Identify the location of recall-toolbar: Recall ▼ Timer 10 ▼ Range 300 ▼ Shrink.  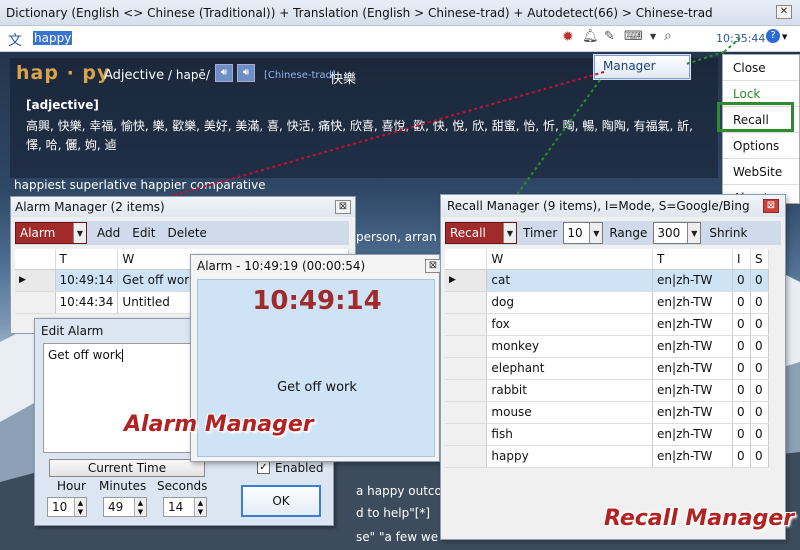
(613, 233).